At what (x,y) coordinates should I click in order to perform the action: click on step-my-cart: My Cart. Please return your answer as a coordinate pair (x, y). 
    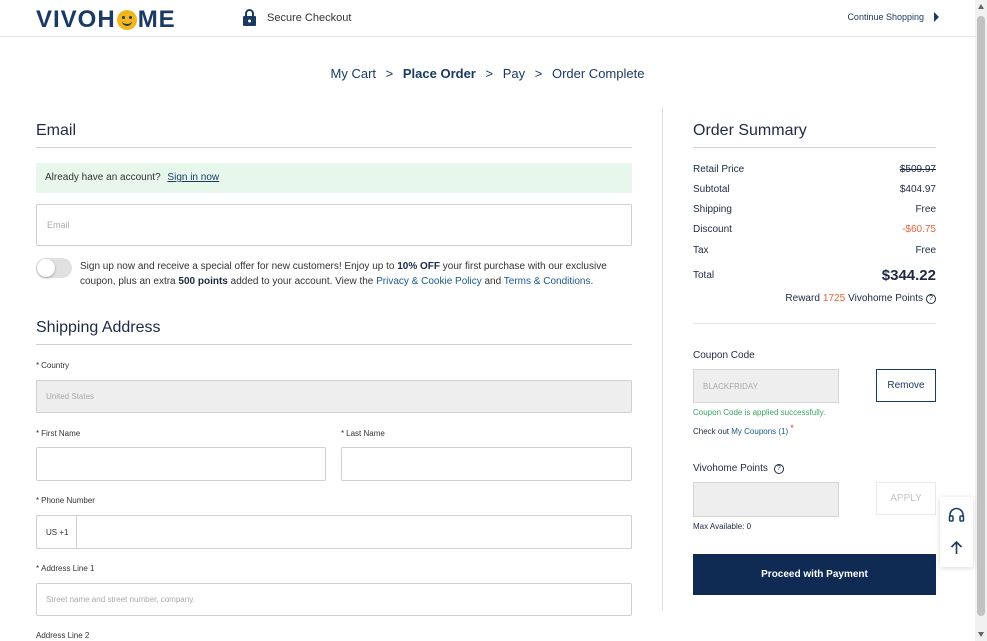
    Looking at the image, I should click on (354, 73).